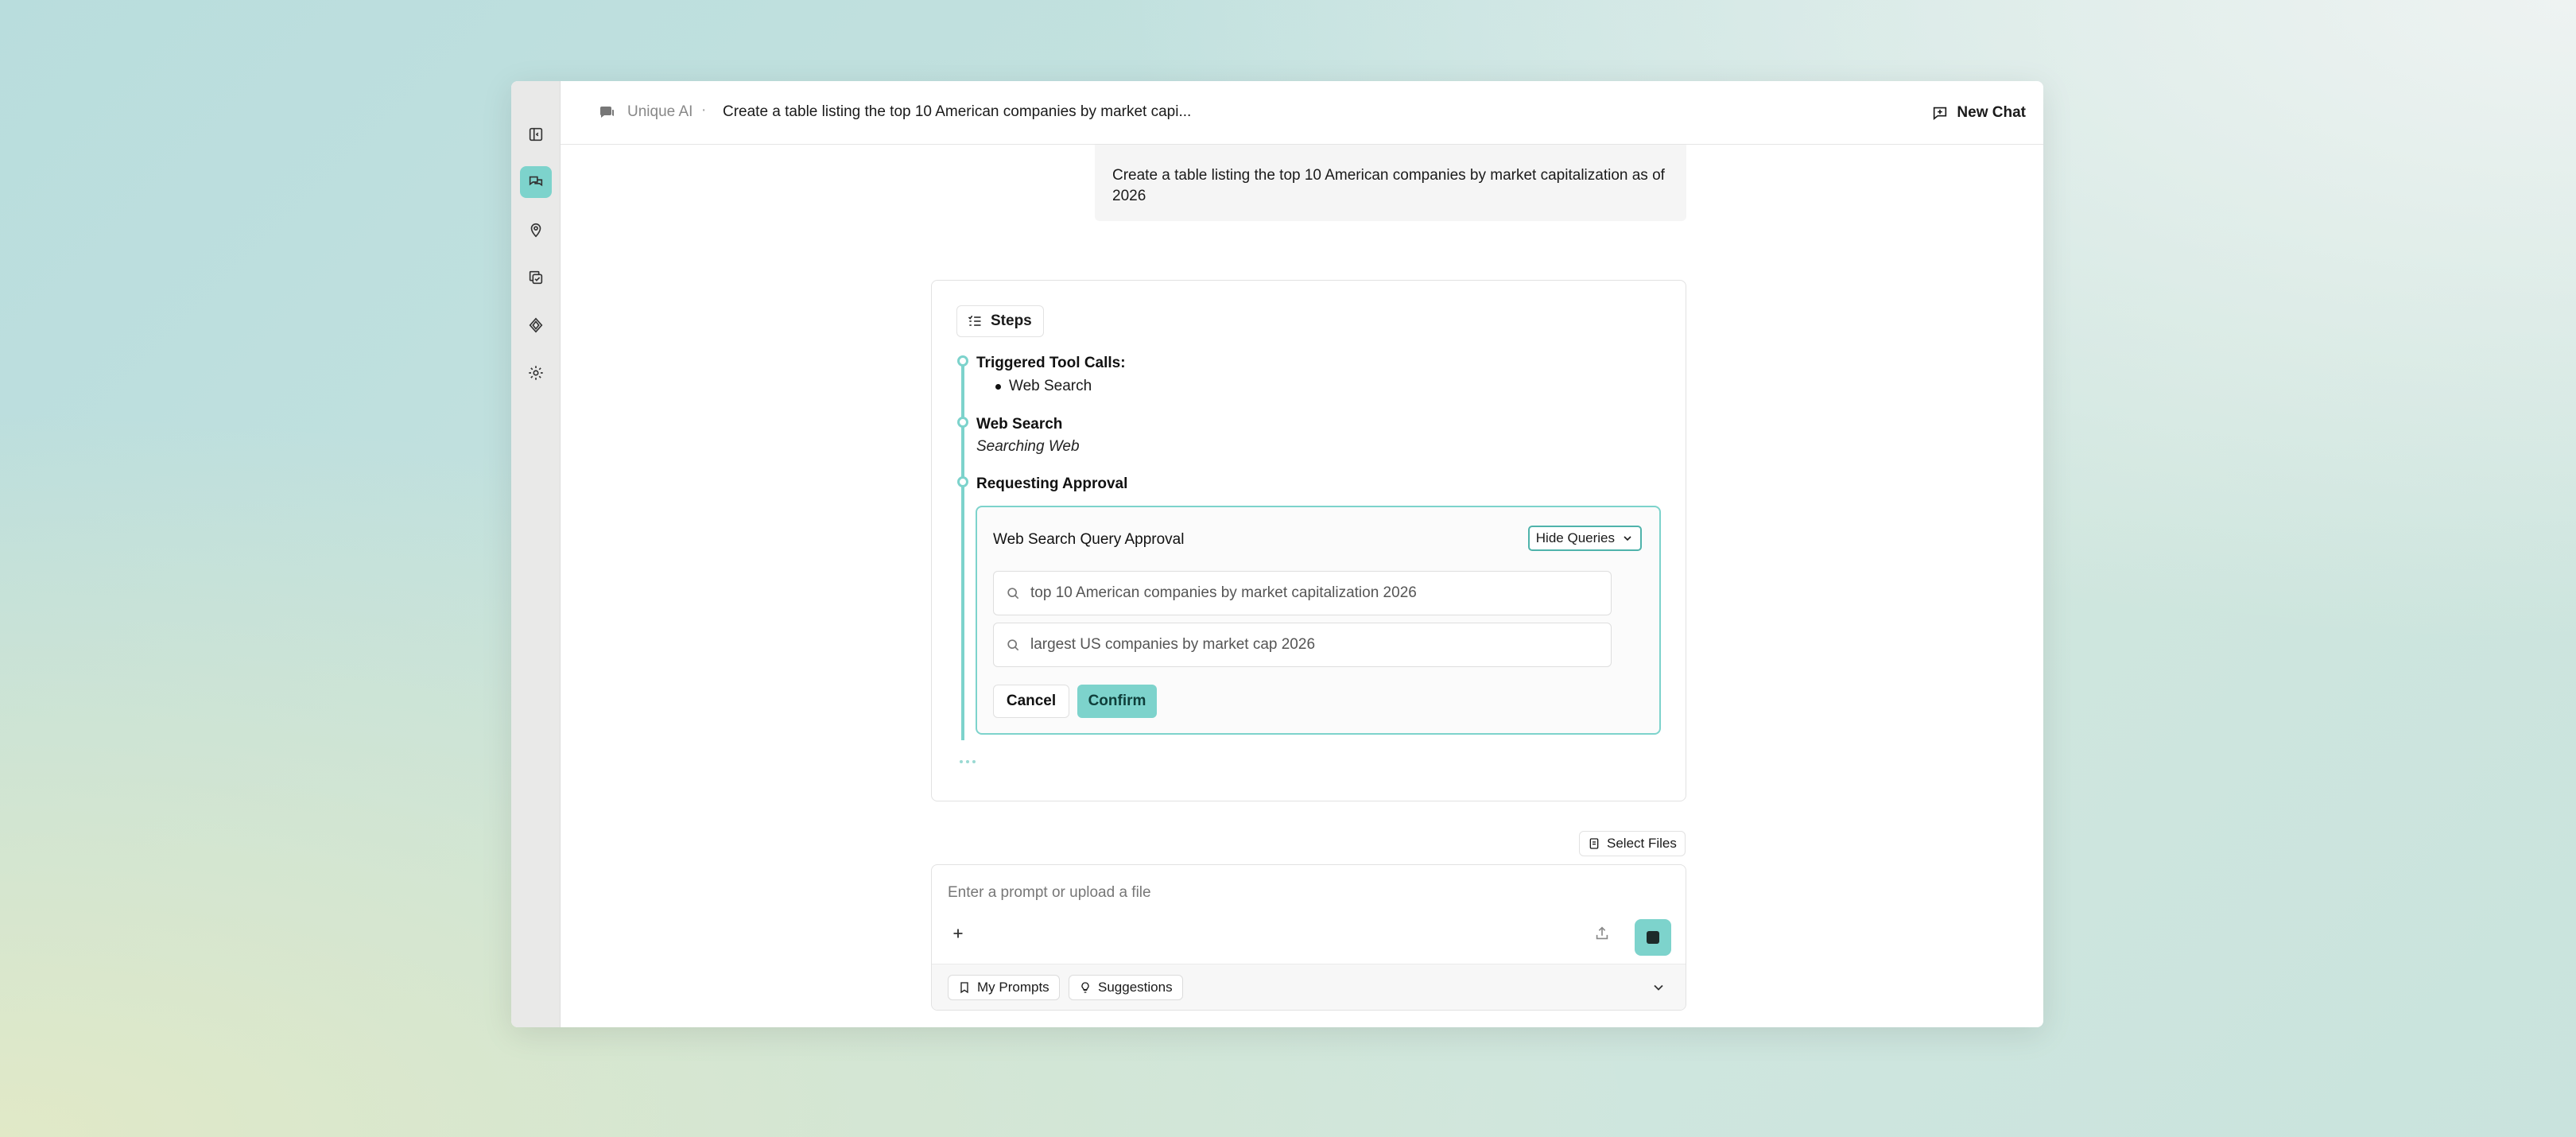  Describe the element at coordinates (1052, 483) in the screenshot. I see `step-title: Requesting Approval` at that location.